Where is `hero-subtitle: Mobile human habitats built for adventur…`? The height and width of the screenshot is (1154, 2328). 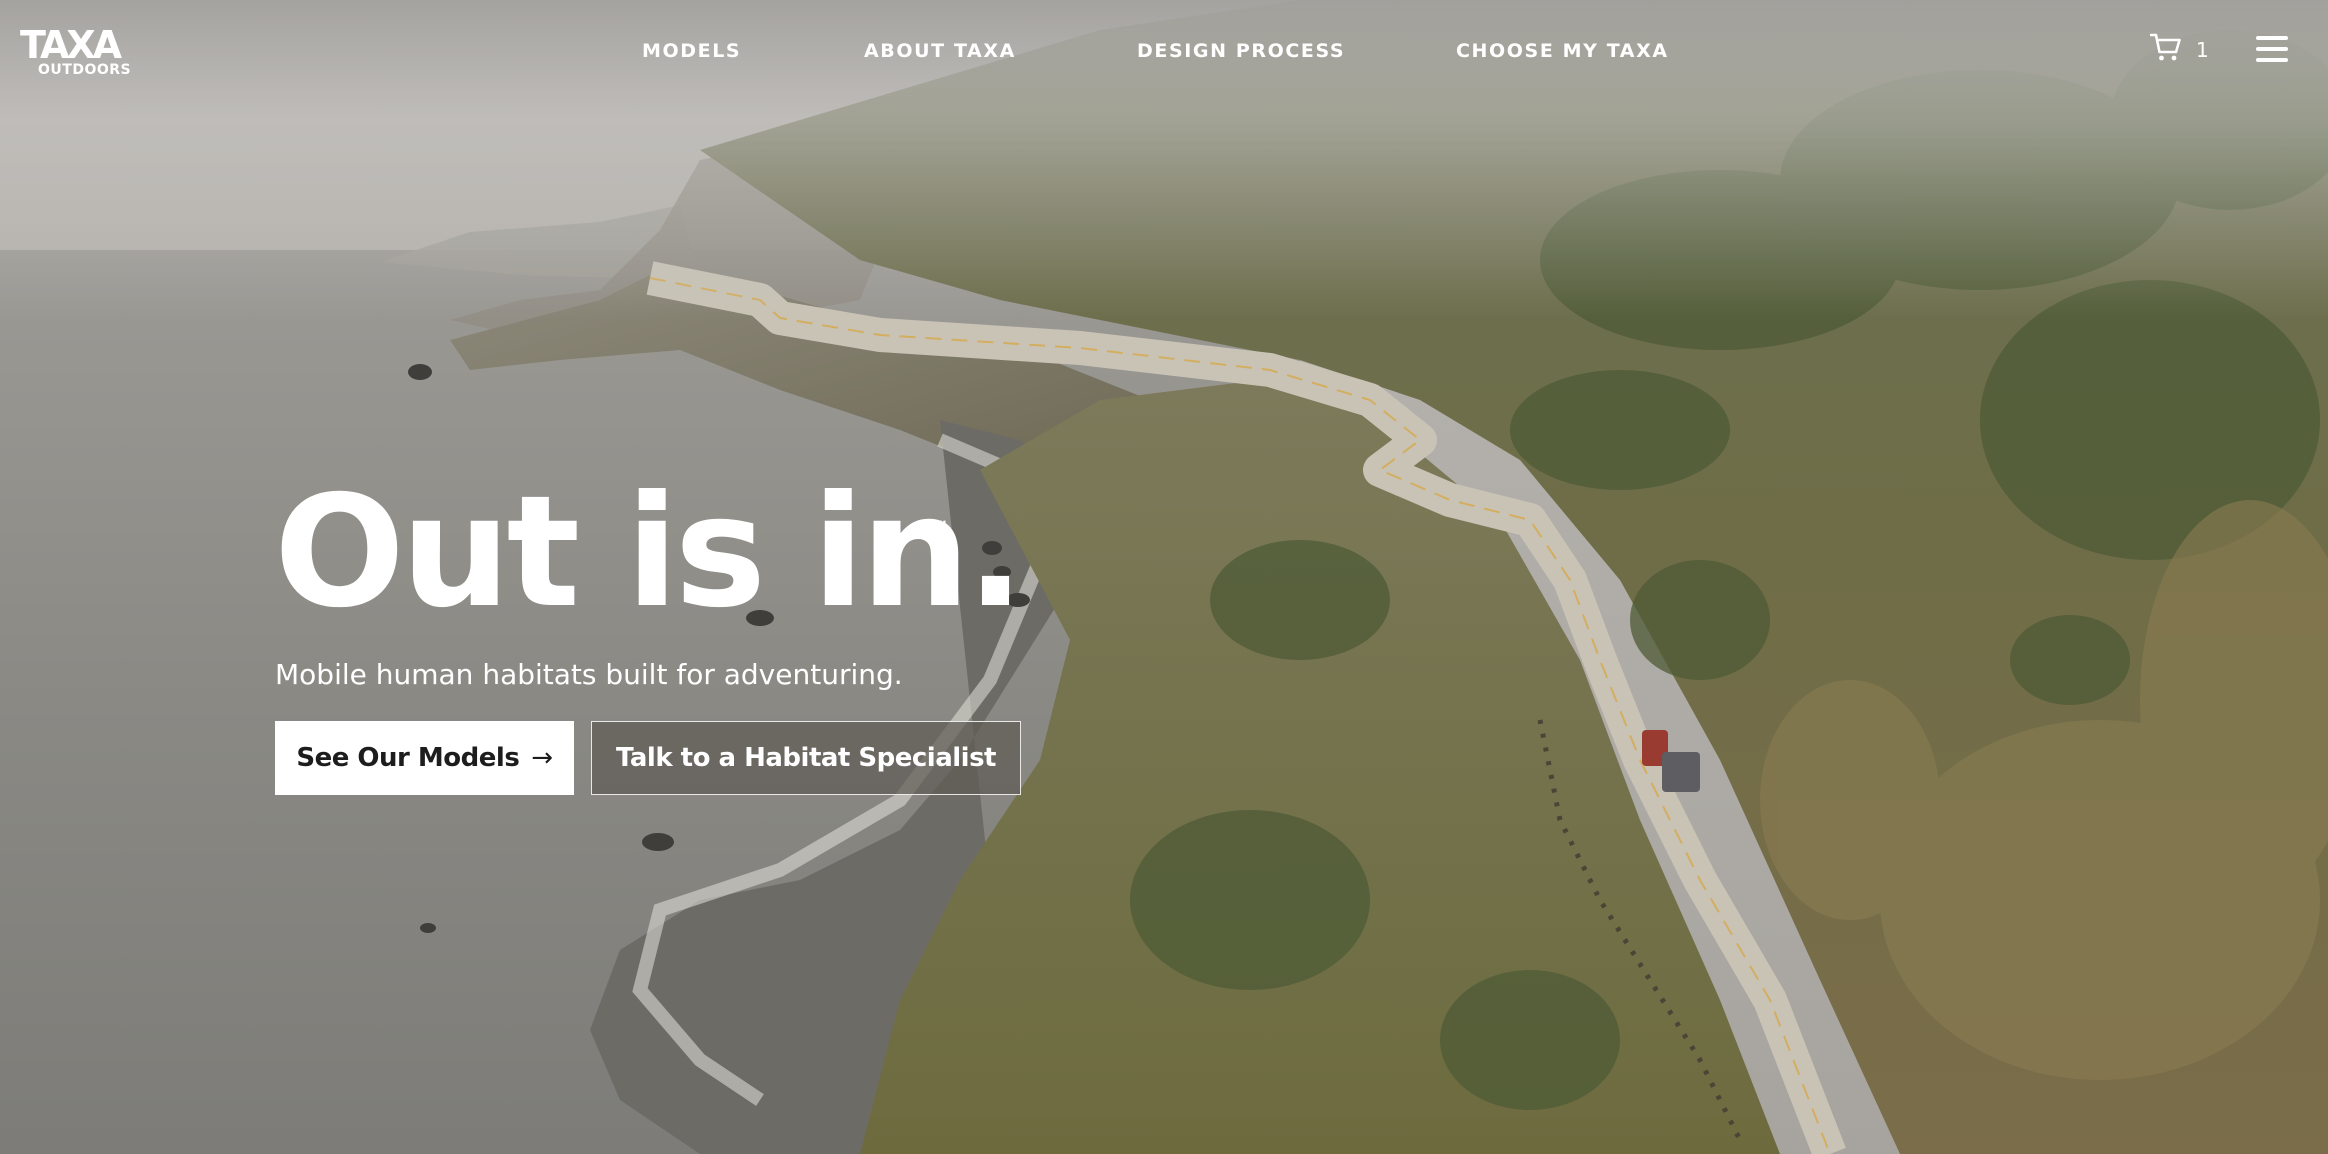 hero-subtitle: Mobile human habitats built for adventur… is located at coordinates (589, 674).